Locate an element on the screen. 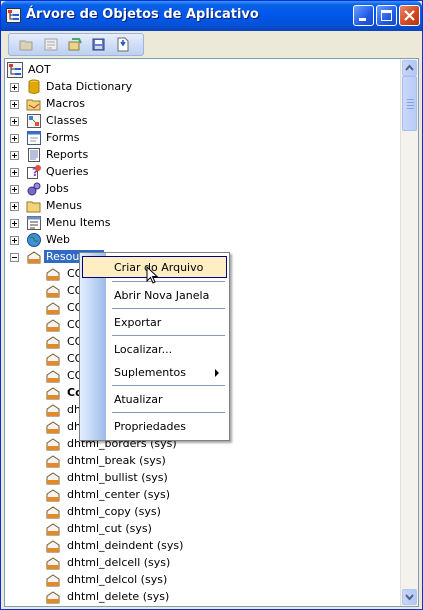 The height and width of the screenshot is (610, 423). toolbar-strip is located at coordinates (76, 44).